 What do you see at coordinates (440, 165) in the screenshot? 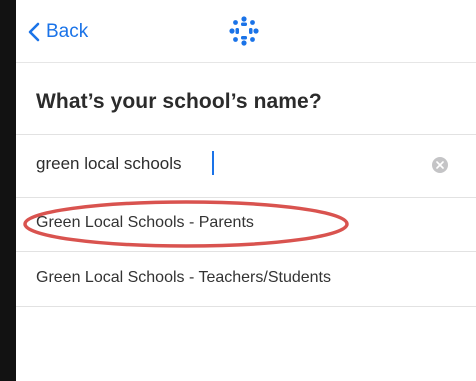
I see `clear-x-icon` at bounding box center [440, 165].